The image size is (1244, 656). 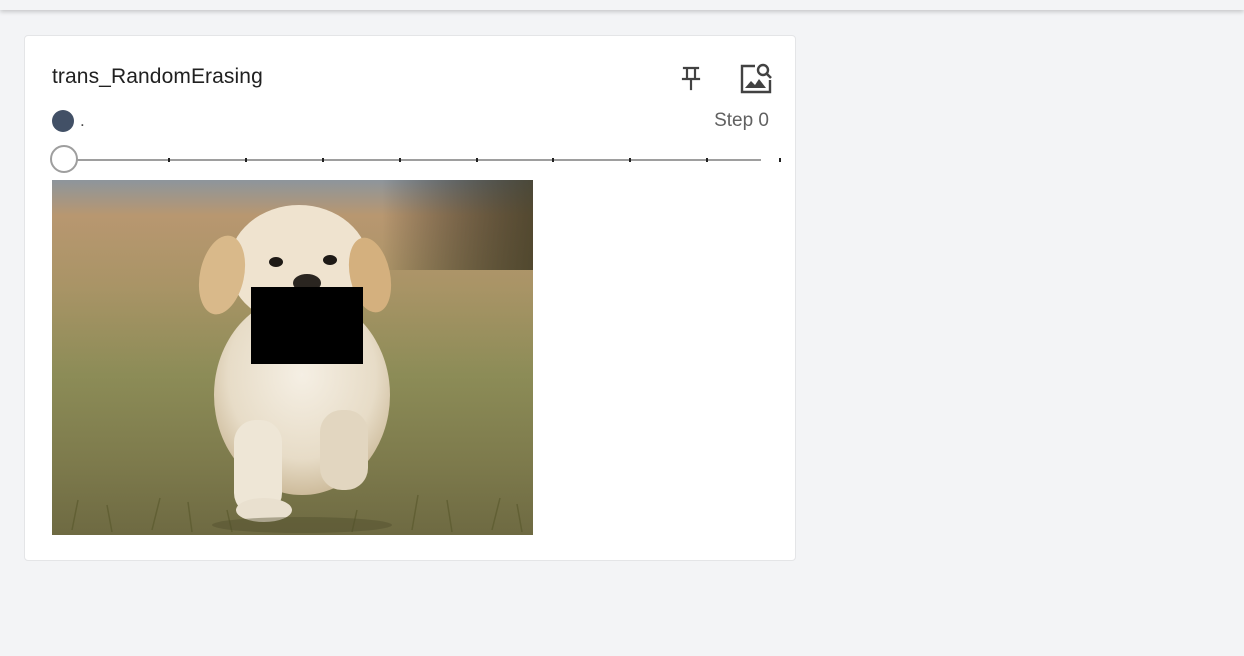 I want to click on view-image-button, so click(x=756, y=78).